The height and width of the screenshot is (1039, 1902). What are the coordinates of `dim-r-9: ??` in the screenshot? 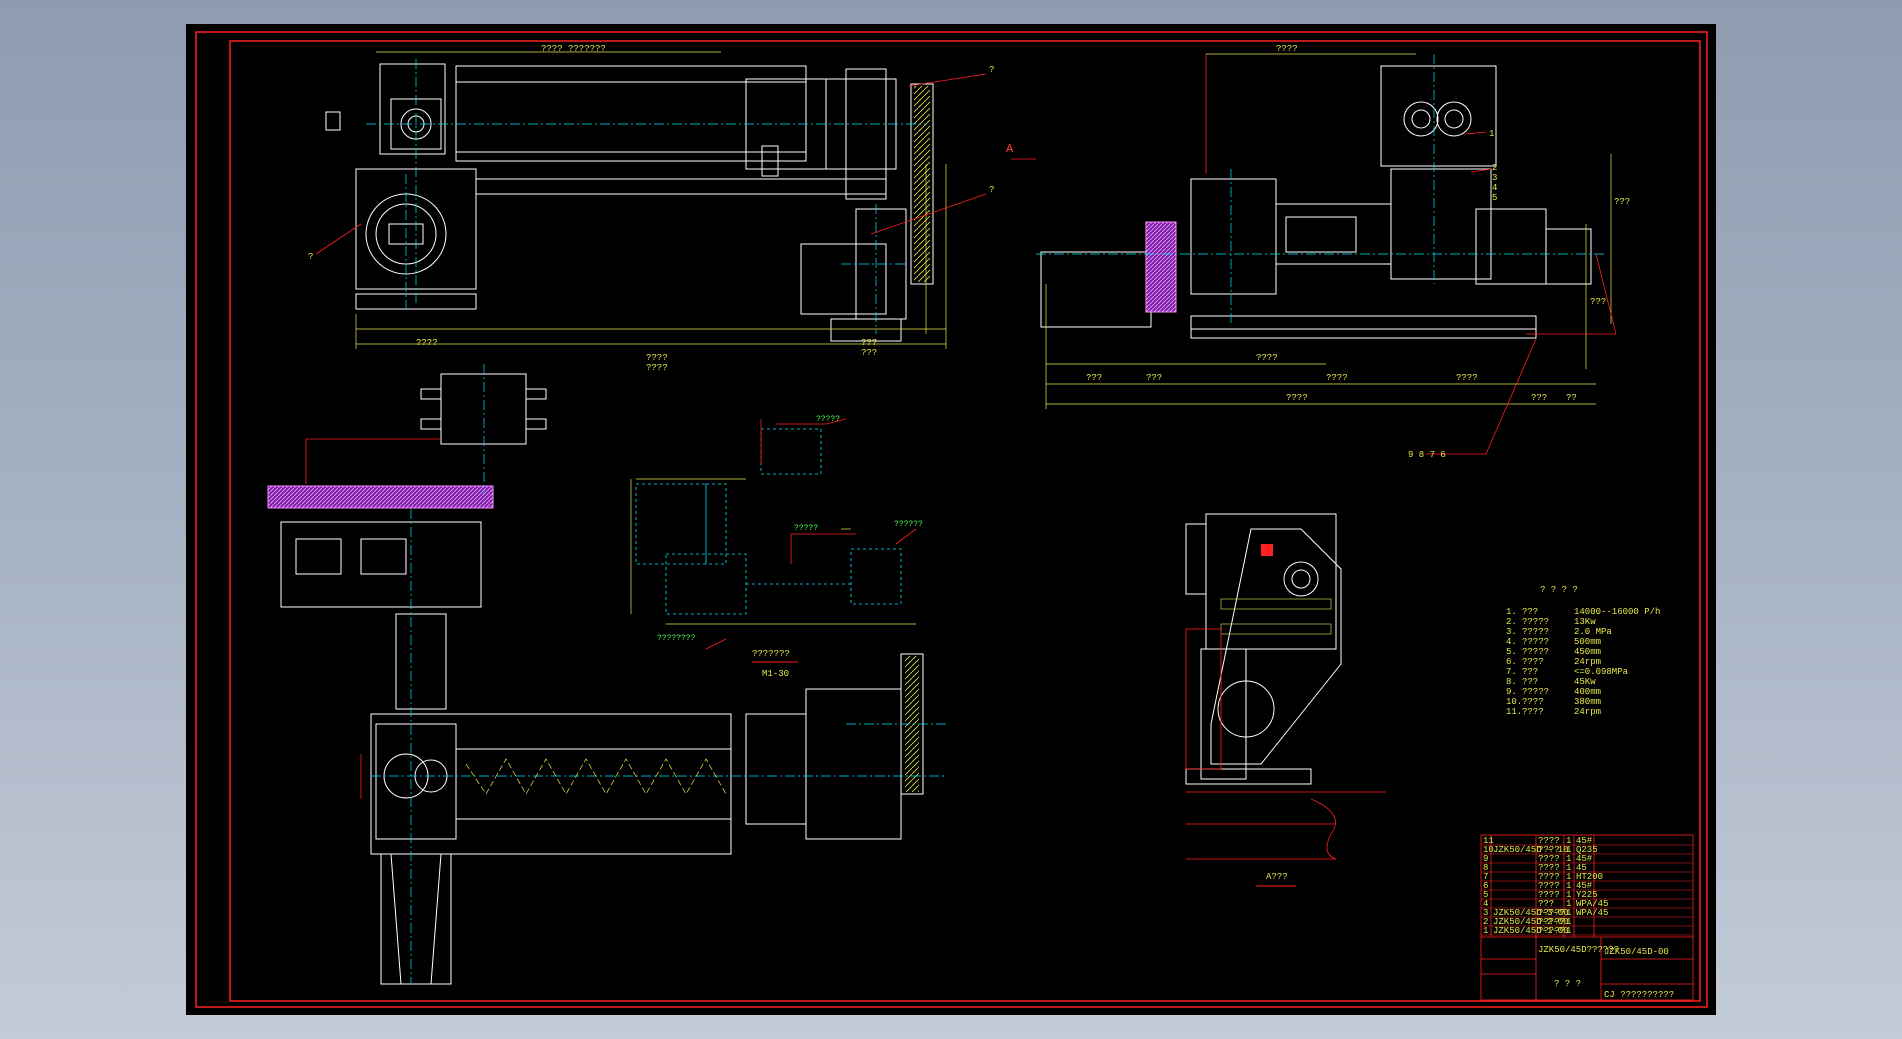 It's located at (1571, 398).